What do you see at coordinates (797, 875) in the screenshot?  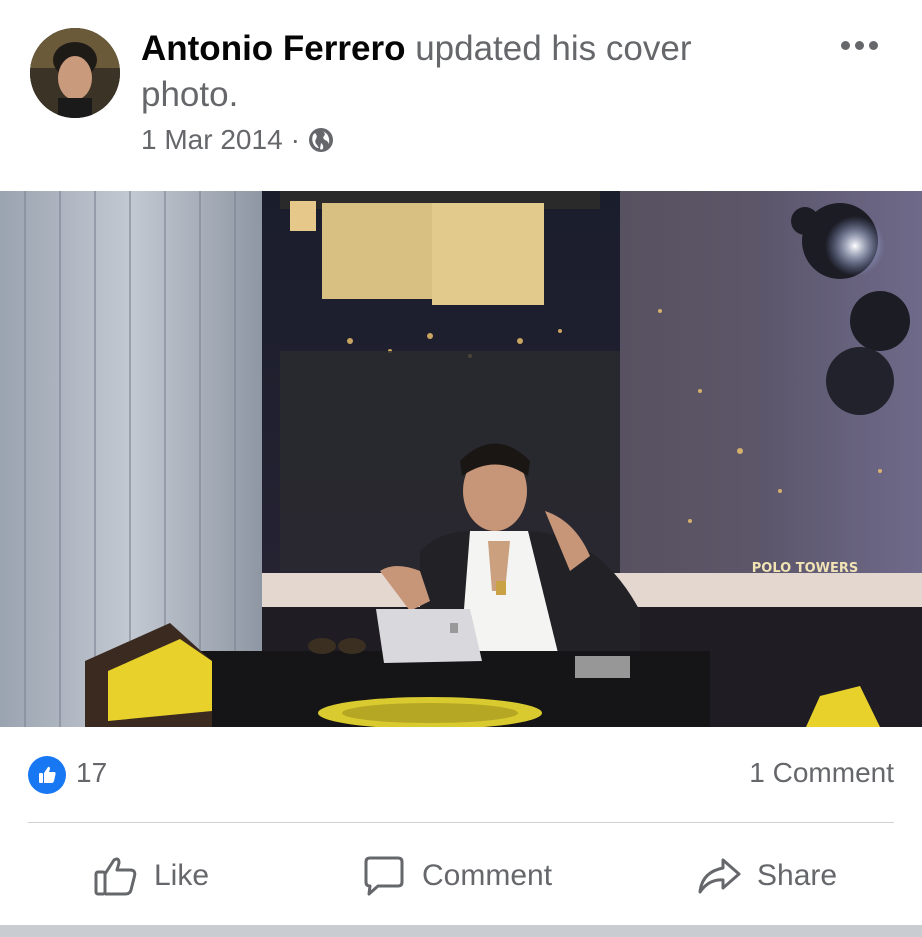 I see `share-label: Share` at bounding box center [797, 875].